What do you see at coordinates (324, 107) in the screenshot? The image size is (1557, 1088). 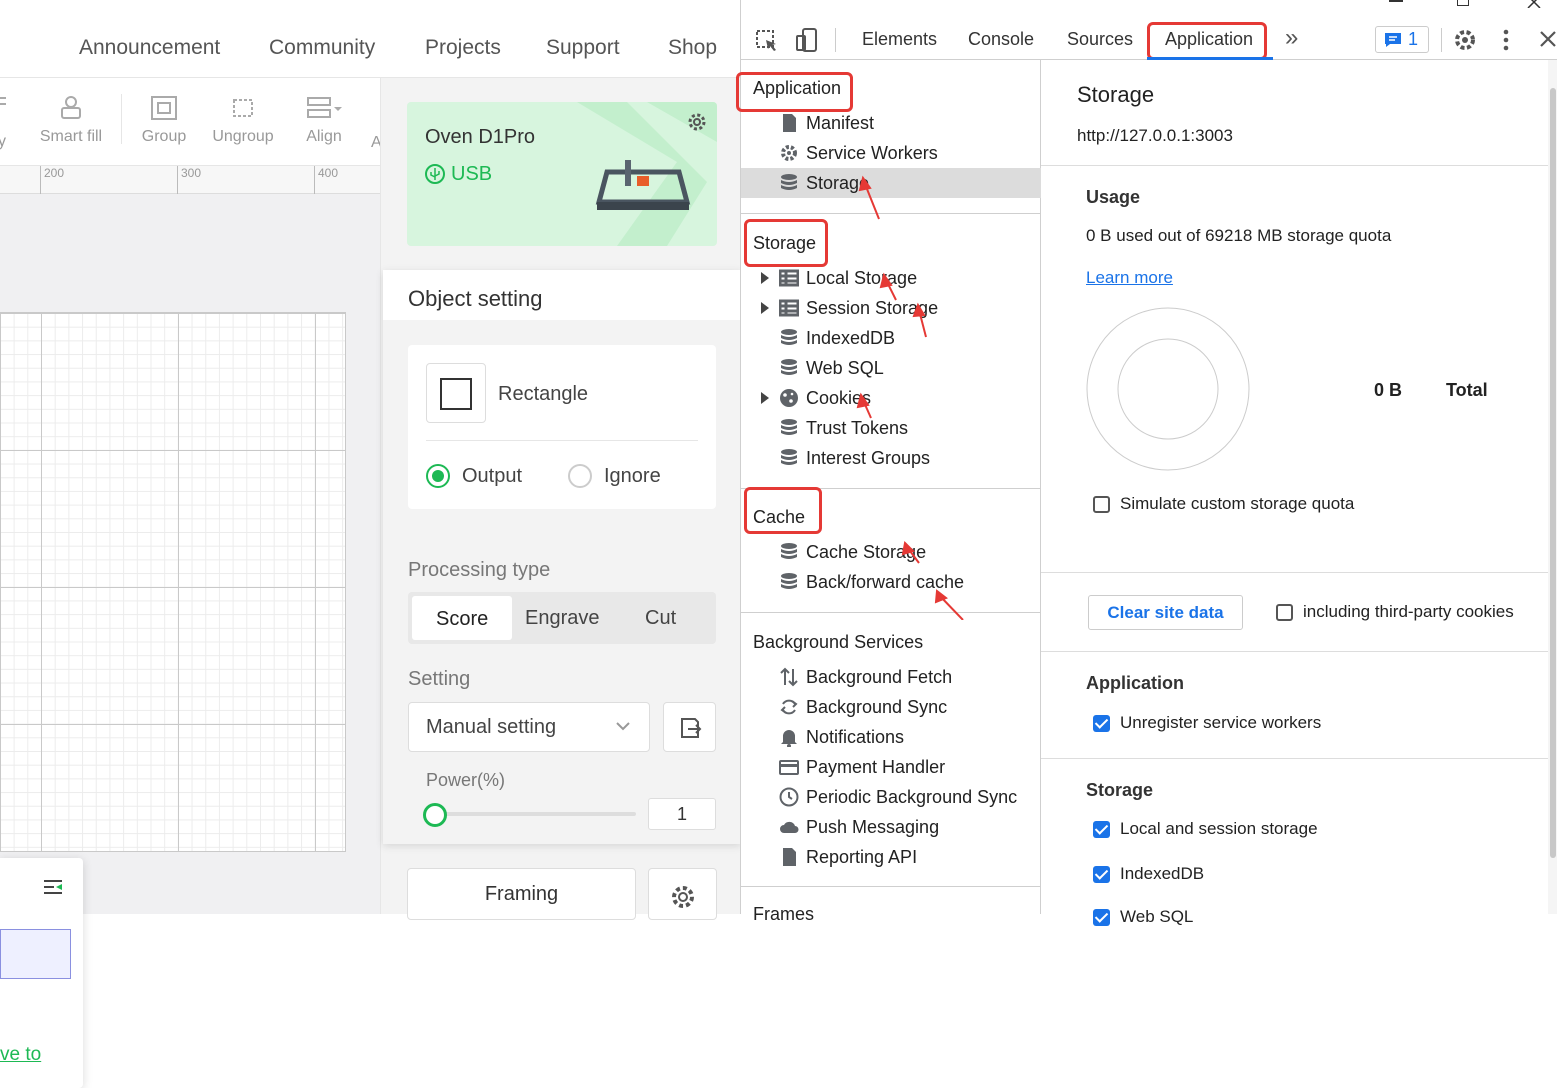 I see `align-icon` at bounding box center [324, 107].